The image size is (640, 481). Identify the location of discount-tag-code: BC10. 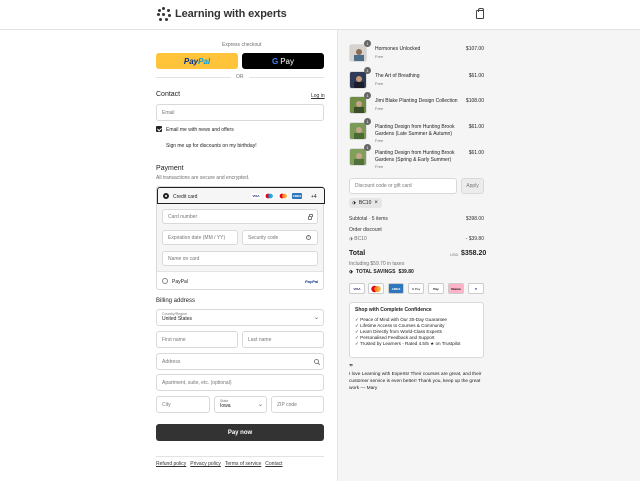
(365, 203).